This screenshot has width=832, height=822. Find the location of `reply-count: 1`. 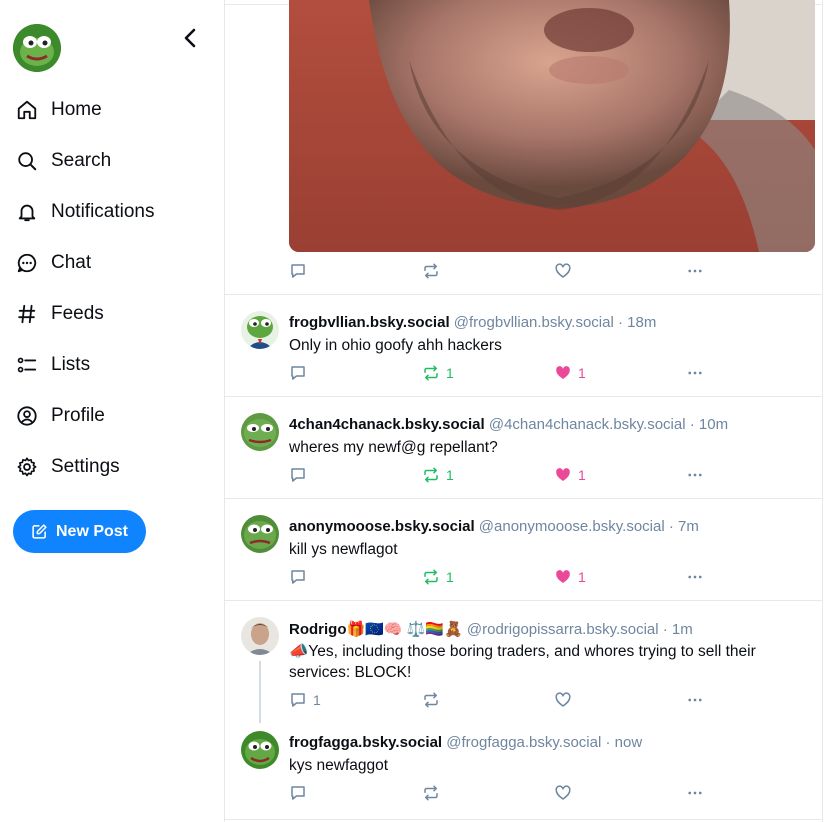

reply-count: 1 is located at coordinates (317, 700).